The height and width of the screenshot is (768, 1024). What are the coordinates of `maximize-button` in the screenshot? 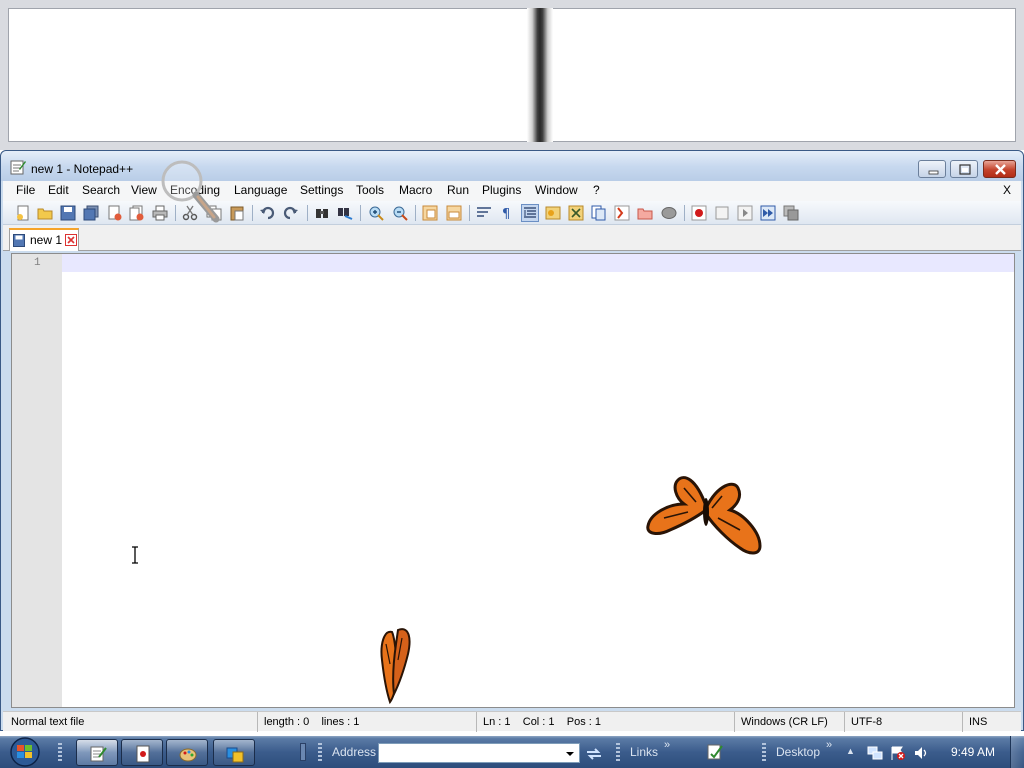 It's located at (964, 169).